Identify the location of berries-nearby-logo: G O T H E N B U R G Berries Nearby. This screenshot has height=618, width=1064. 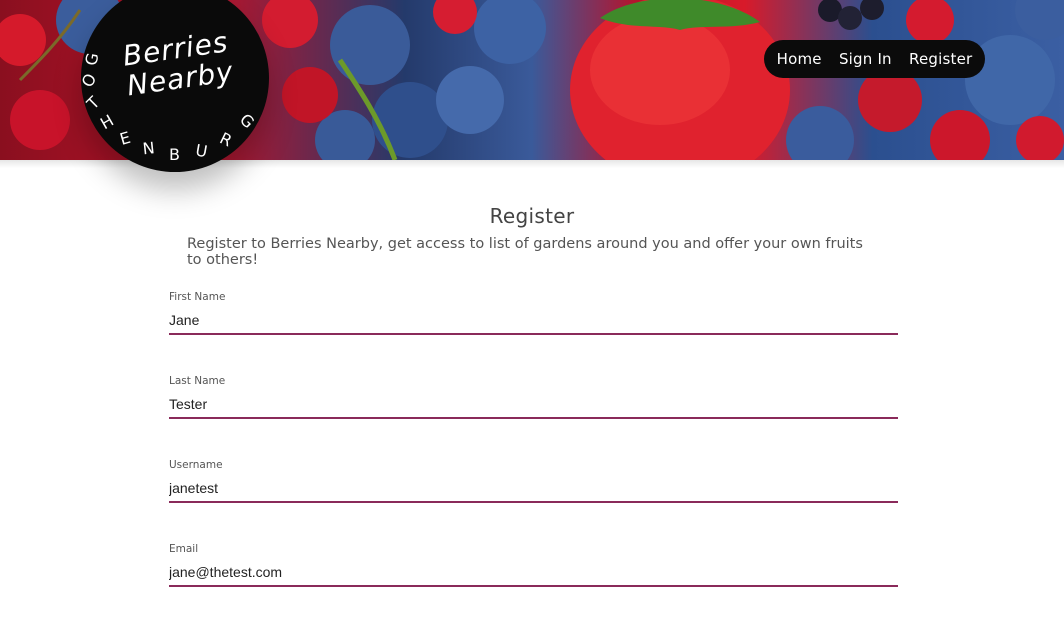
(175, 86).